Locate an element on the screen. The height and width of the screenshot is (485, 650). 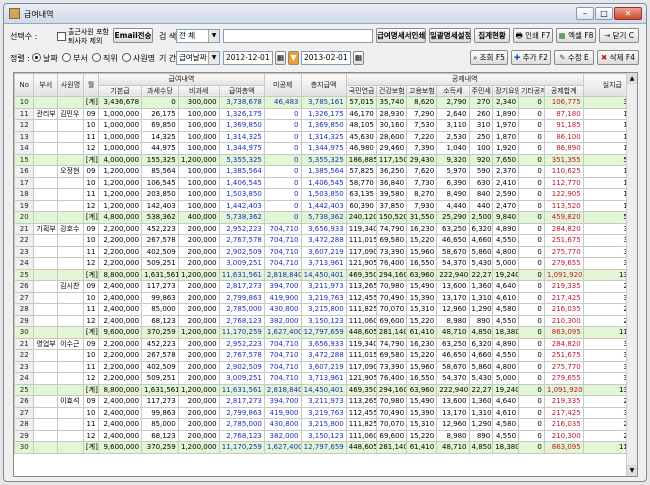
table-cell: 4,850 is located at coordinates (481, 332).